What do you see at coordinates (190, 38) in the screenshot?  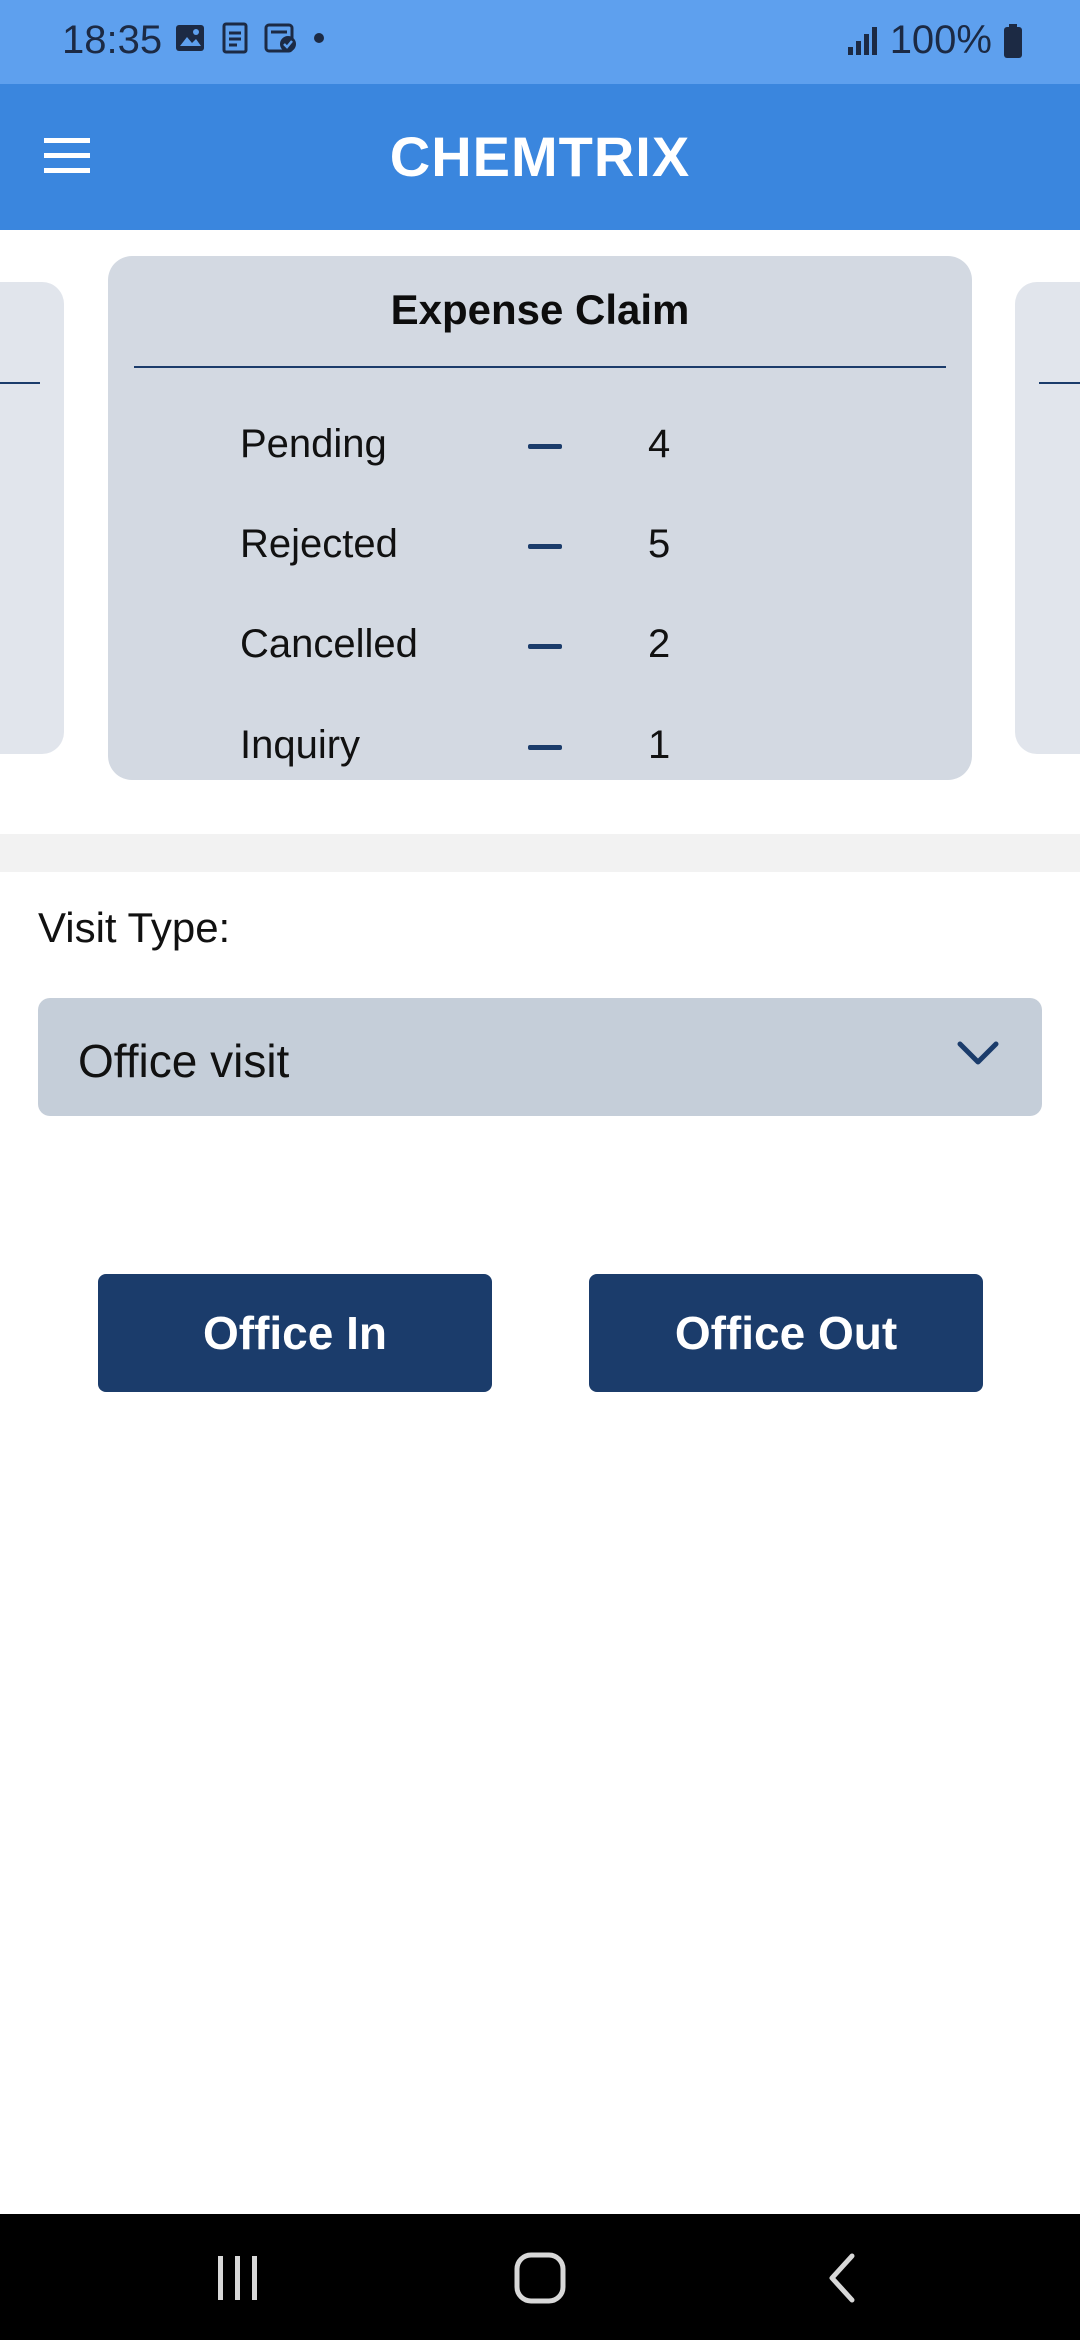 I see `image-icon` at bounding box center [190, 38].